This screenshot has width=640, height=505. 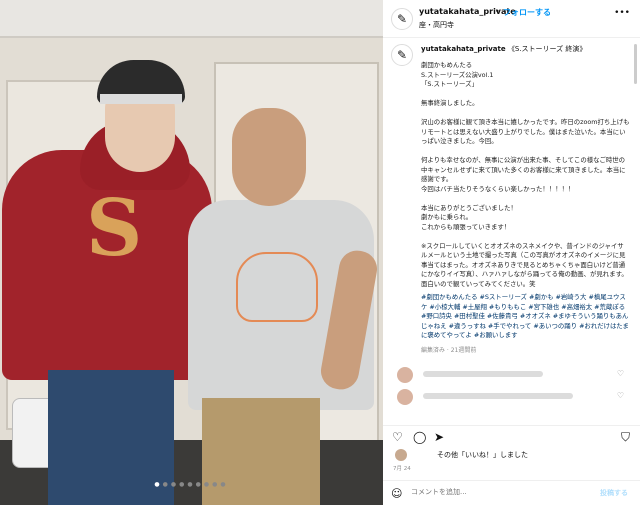 I want to click on header-username: yutatakahata_private, so click(x=467, y=11).